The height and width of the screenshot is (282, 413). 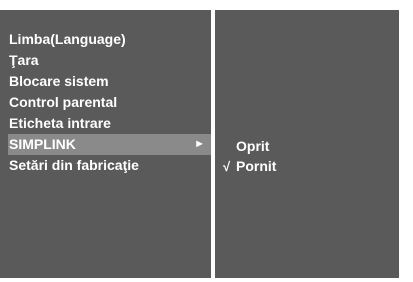 I want to click on menu-item-label: Setări din fabricaţie, so click(x=74, y=165).